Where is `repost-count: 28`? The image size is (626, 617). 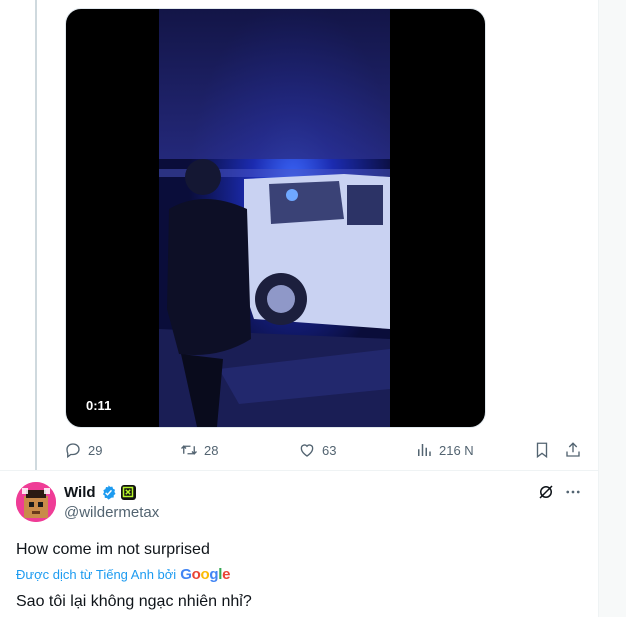
repost-count: 28 is located at coordinates (211, 450).